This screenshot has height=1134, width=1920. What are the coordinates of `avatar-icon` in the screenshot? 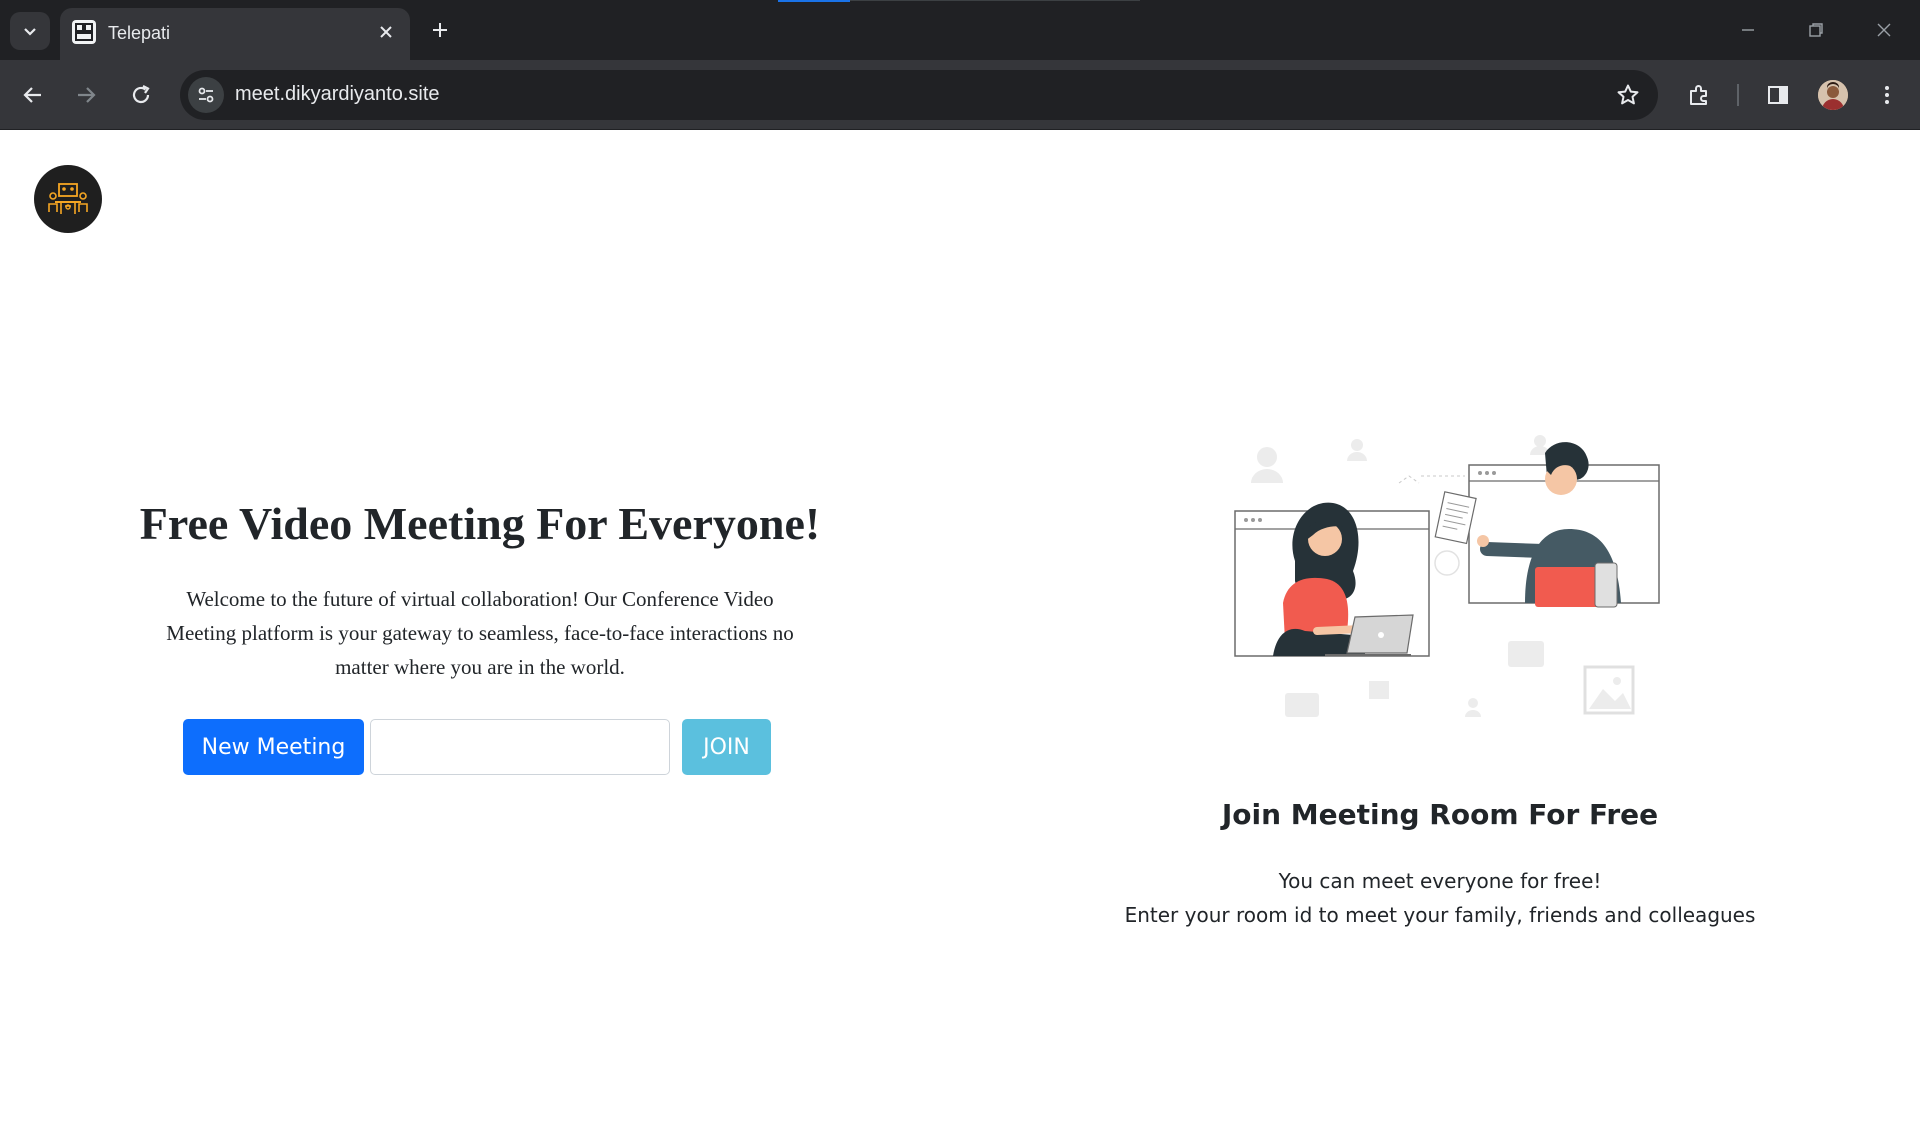 It's located at (1833, 95).